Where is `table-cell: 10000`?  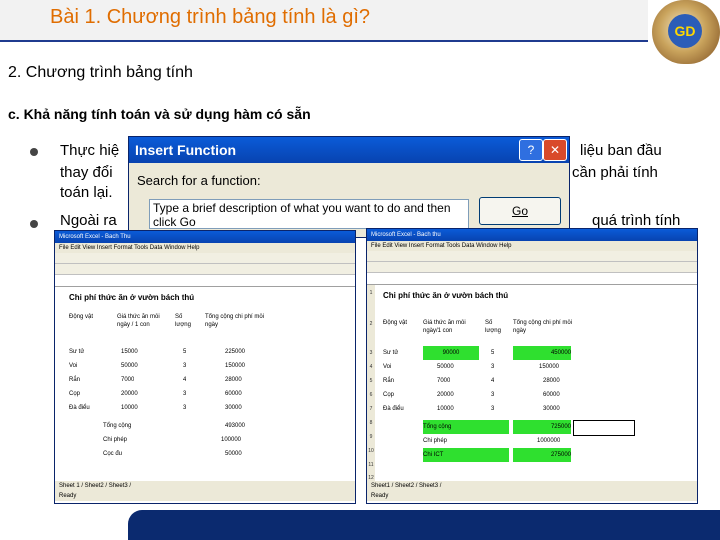
table-cell: 10000 is located at coordinates (129, 408).